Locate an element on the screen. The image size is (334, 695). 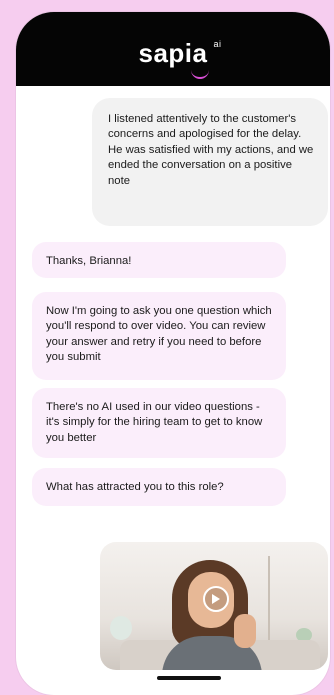
video-thumbnail is located at coordinates (214, 606).